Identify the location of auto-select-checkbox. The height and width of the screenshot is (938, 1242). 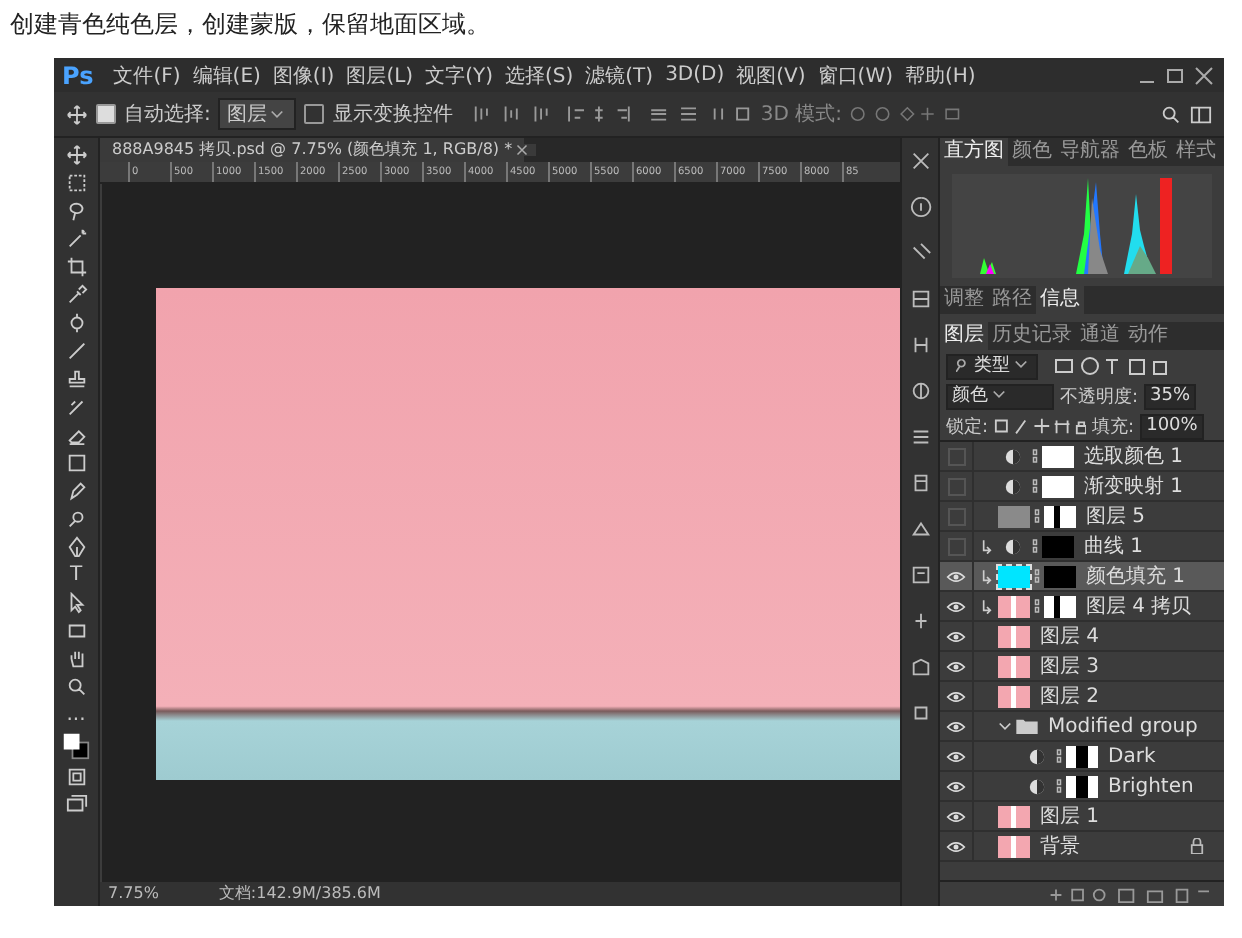
(106, 114).